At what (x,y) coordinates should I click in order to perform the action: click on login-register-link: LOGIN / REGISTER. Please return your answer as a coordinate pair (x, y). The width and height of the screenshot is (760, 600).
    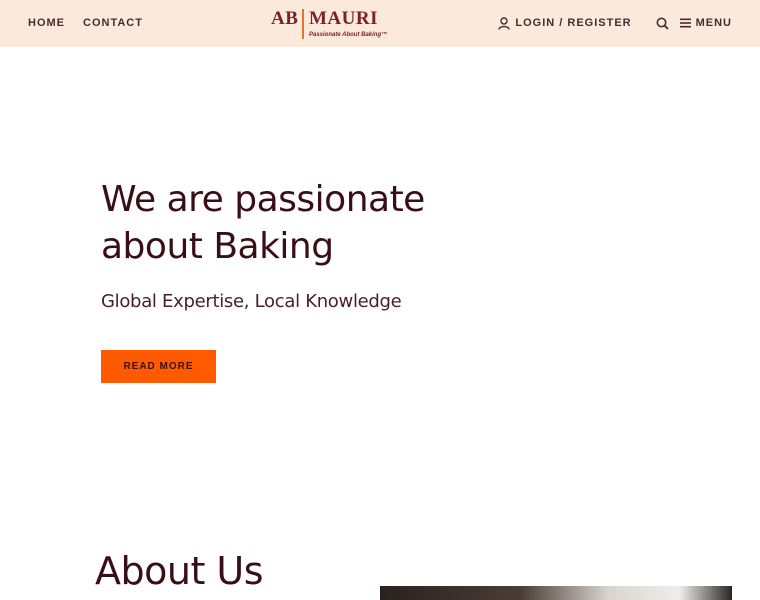
    Looking at the image, I should click on (565, 23).